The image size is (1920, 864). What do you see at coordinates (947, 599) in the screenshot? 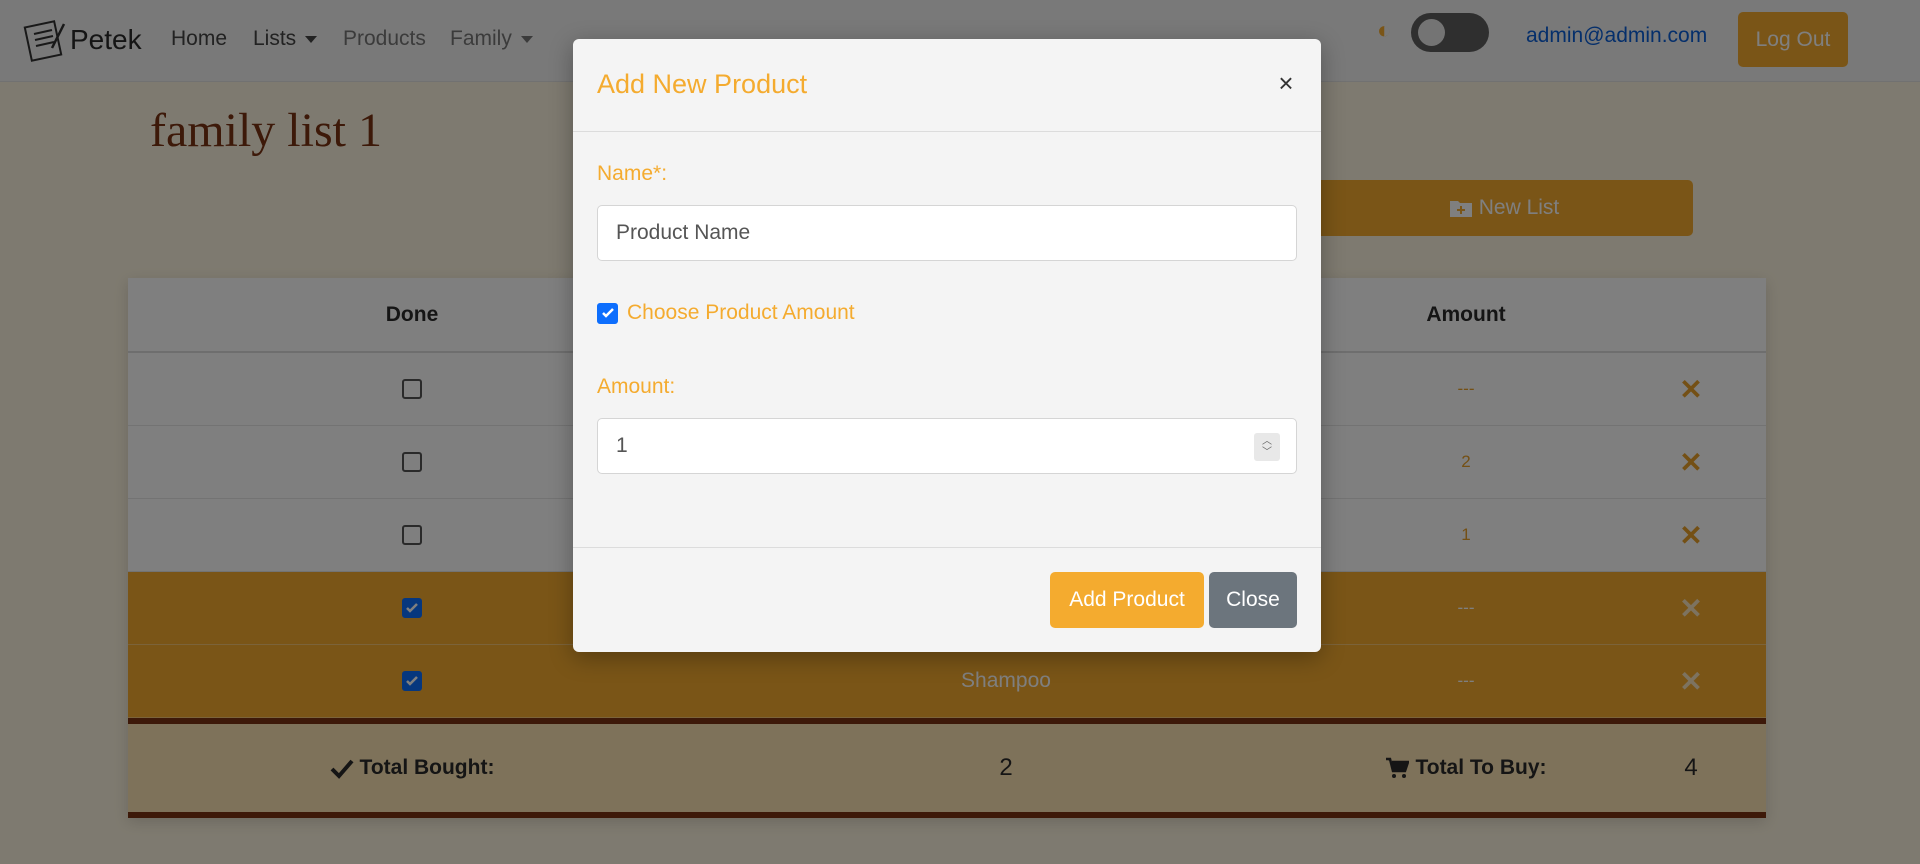
I see `modal-footer: Add Product Close` at bounding box center [947, 599].